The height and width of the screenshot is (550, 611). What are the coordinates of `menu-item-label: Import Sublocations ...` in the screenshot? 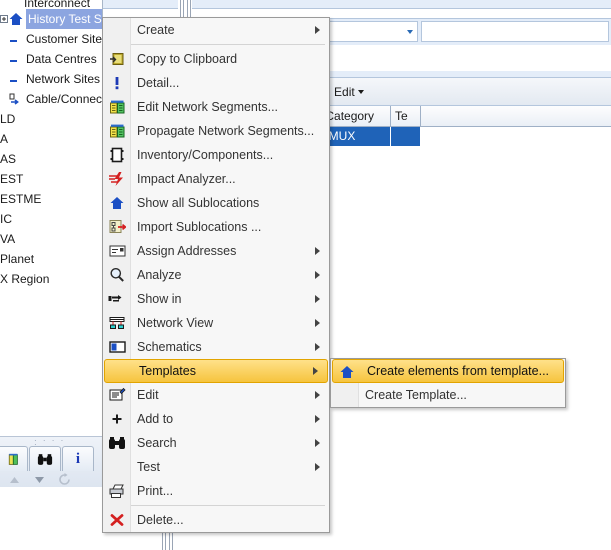 It's located at (199, 227).